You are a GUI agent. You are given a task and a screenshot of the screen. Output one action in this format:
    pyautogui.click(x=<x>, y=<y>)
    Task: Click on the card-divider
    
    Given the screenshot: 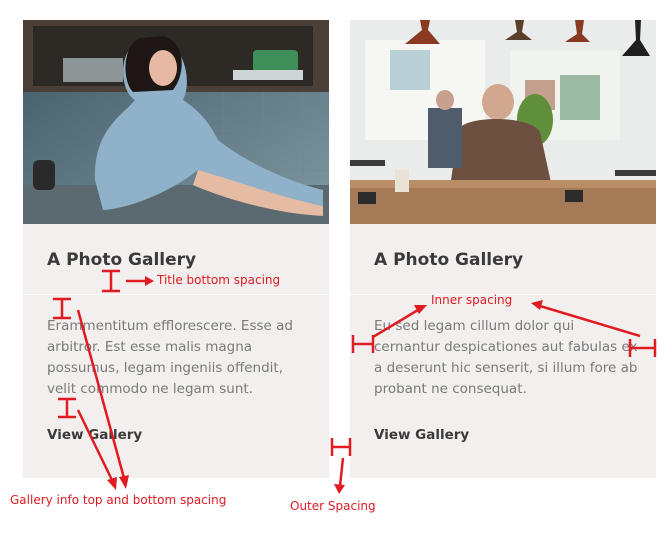 What is the action you would take?
    pyautogui.click(x=176, y=294)
    